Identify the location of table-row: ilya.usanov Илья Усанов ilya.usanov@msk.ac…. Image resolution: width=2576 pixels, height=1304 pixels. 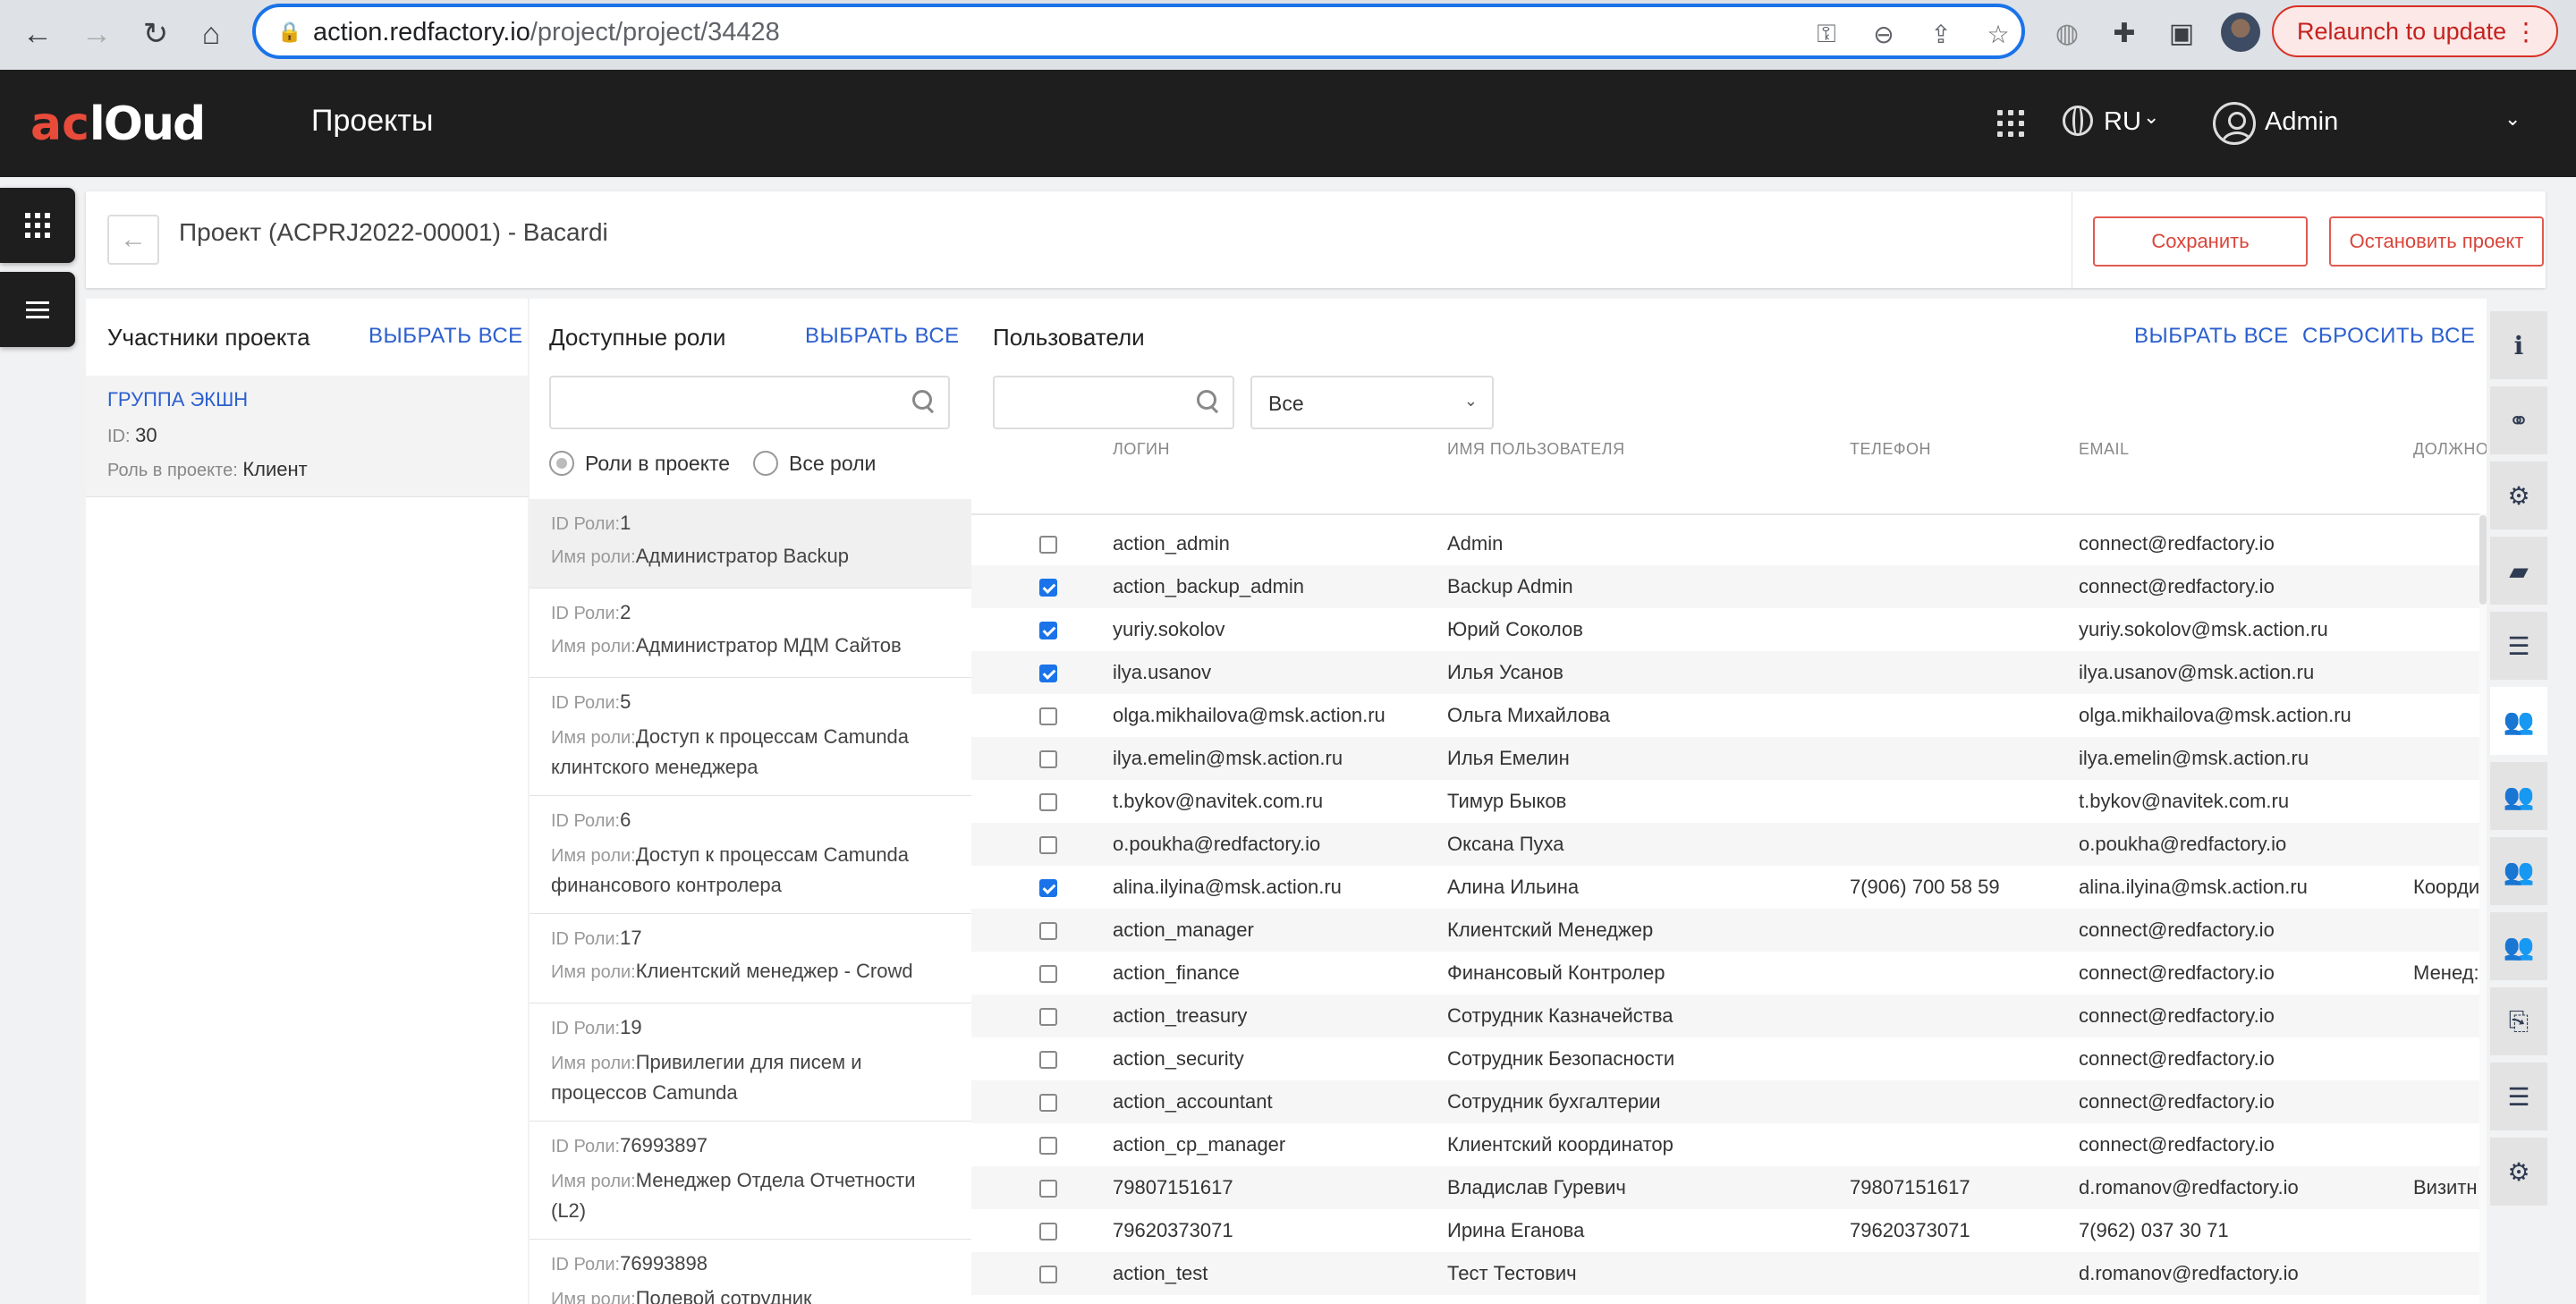
(1729, 673).